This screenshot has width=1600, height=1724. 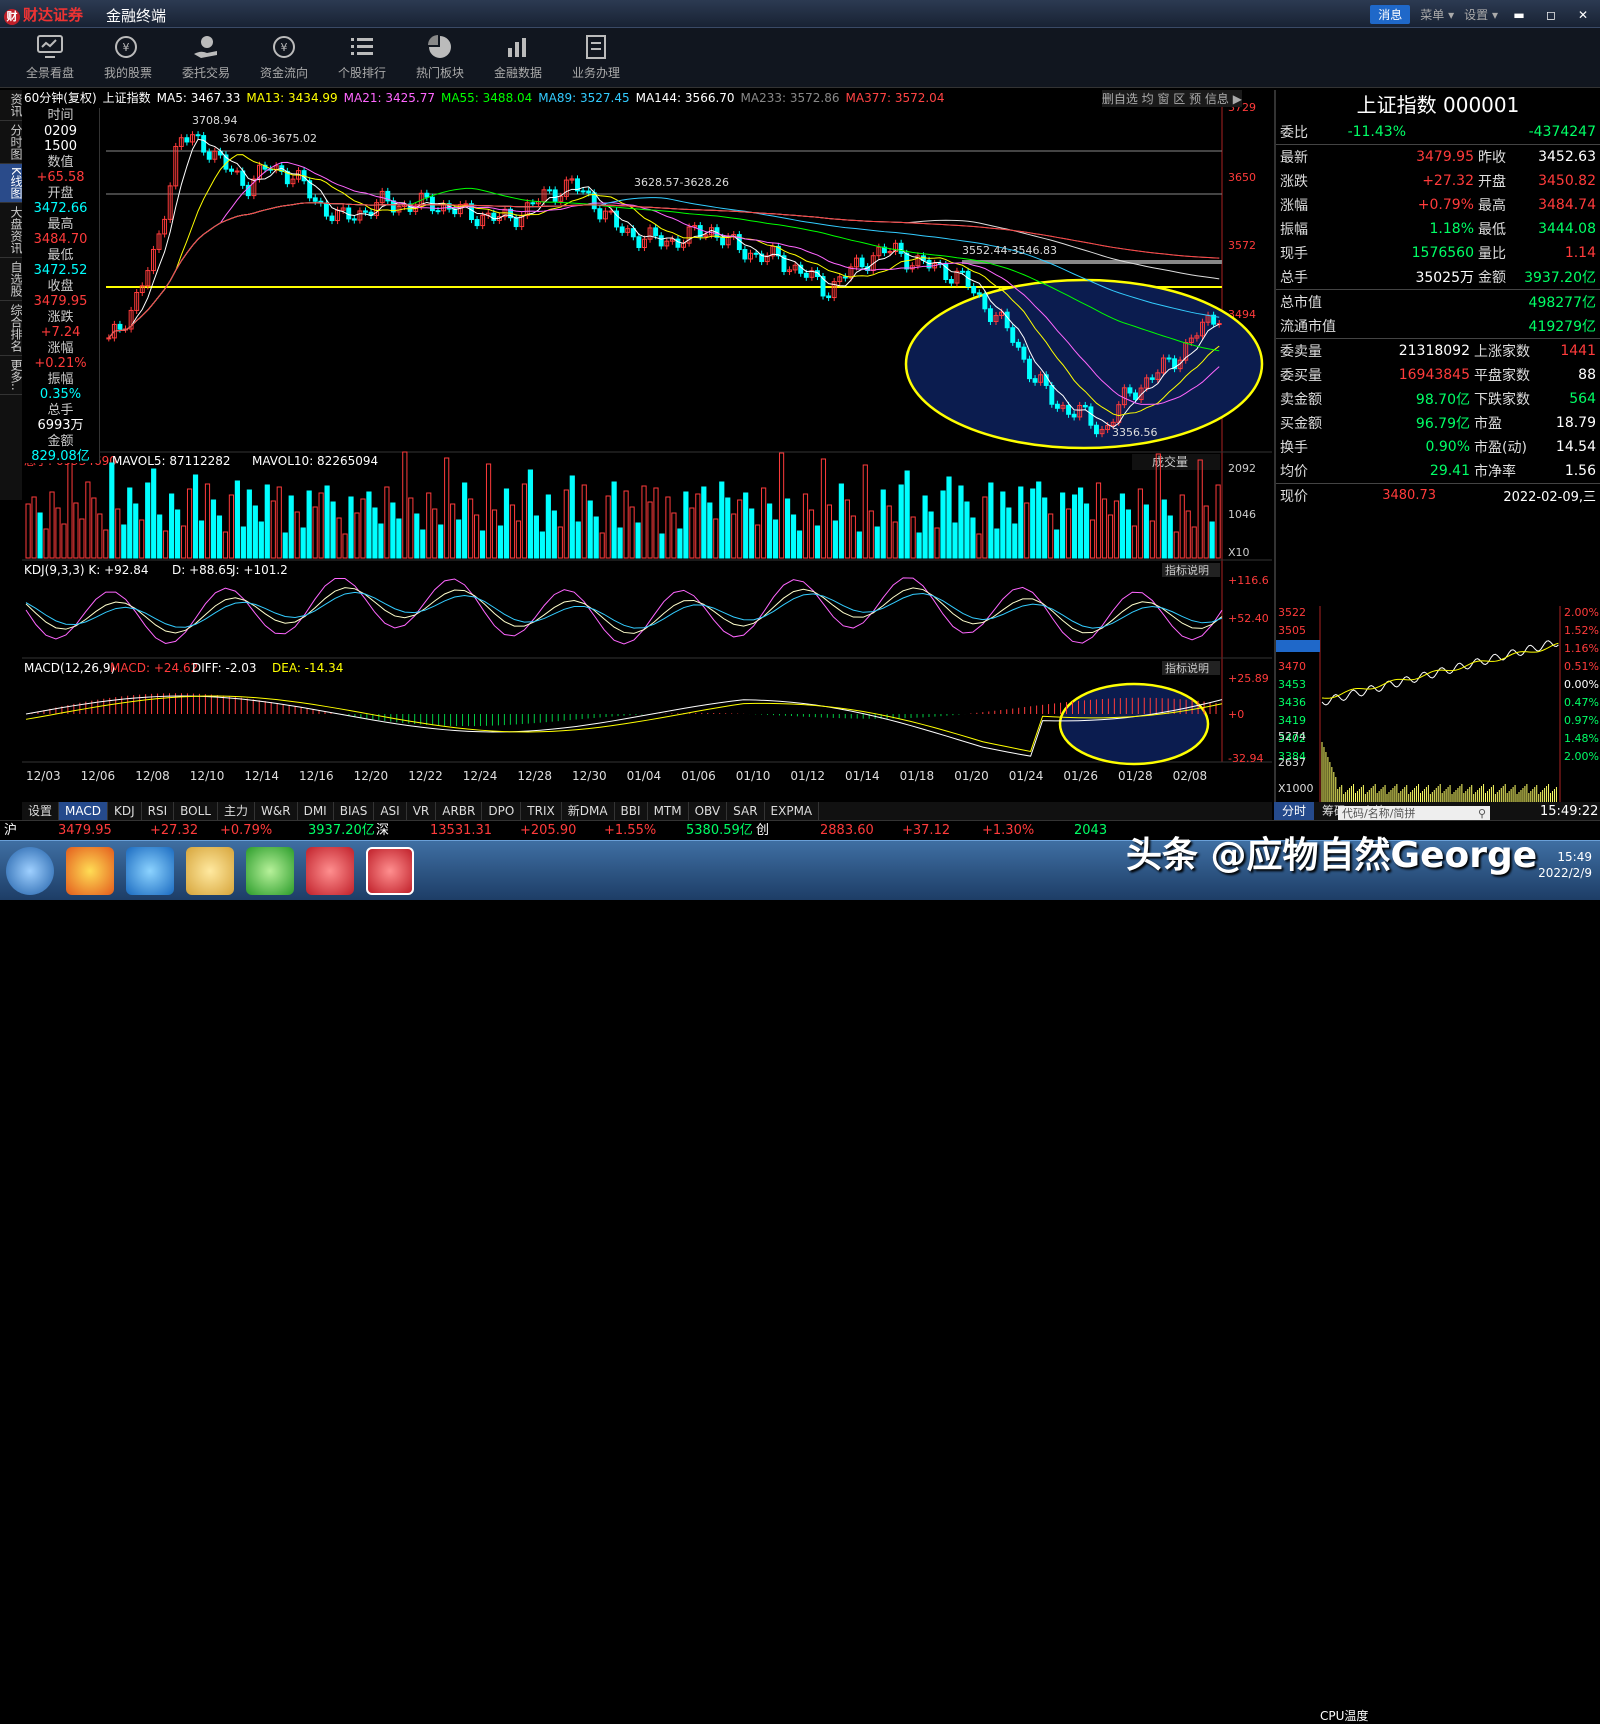 I want to click on watermark: 头条 @应物自然George, so click(x=1332, y=855).